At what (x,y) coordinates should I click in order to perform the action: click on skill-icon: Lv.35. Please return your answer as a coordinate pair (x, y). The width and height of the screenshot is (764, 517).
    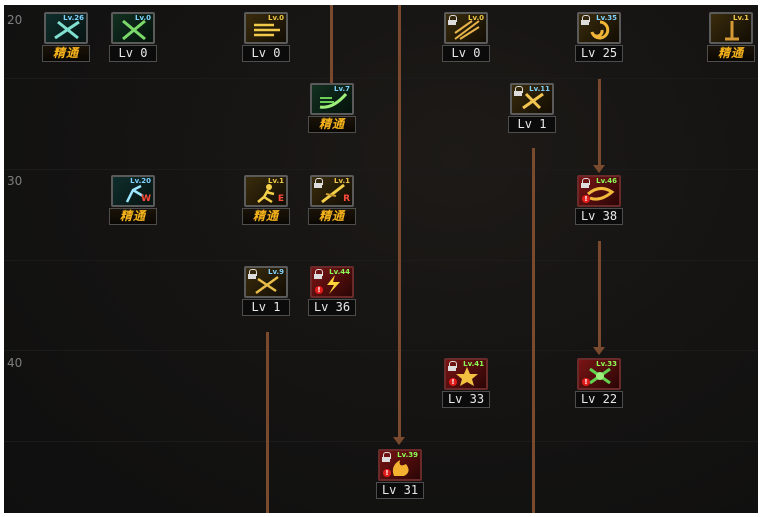
    Looking at the image, I should click on (599, 28).